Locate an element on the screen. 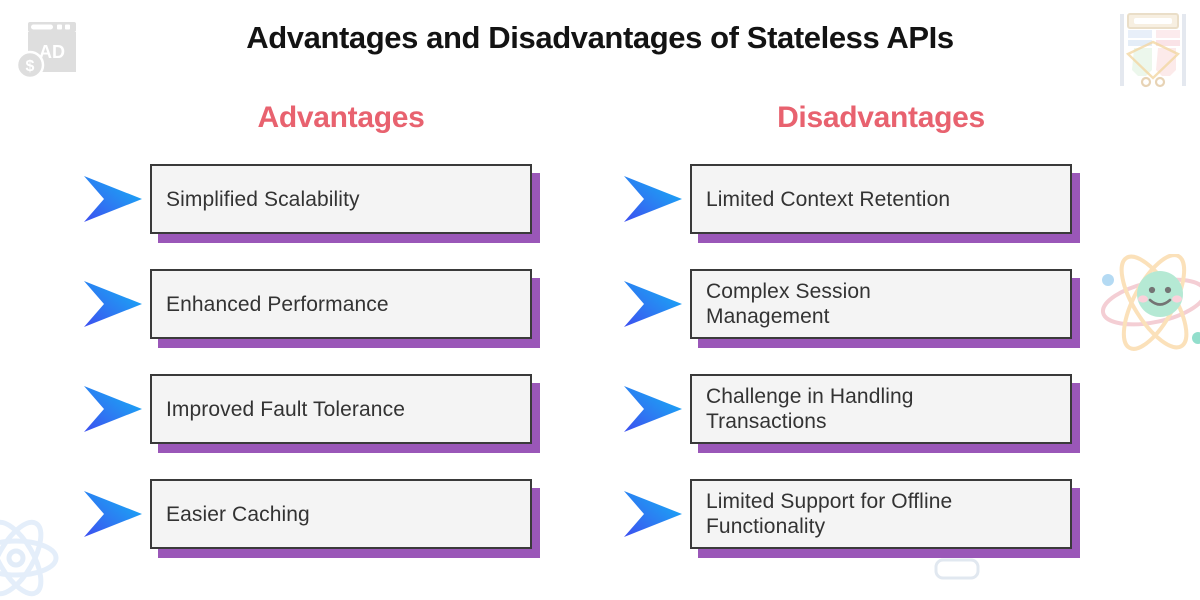 This screenshot has width=1200, height=600. item-box: Complex Session Management is located at coordinates (881, 304).